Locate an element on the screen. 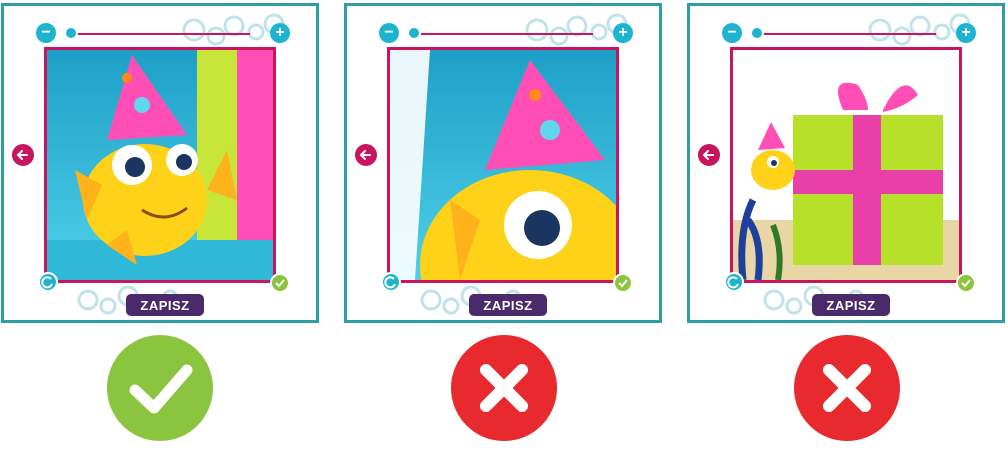  check-icon is located at coordinates (161, 389).